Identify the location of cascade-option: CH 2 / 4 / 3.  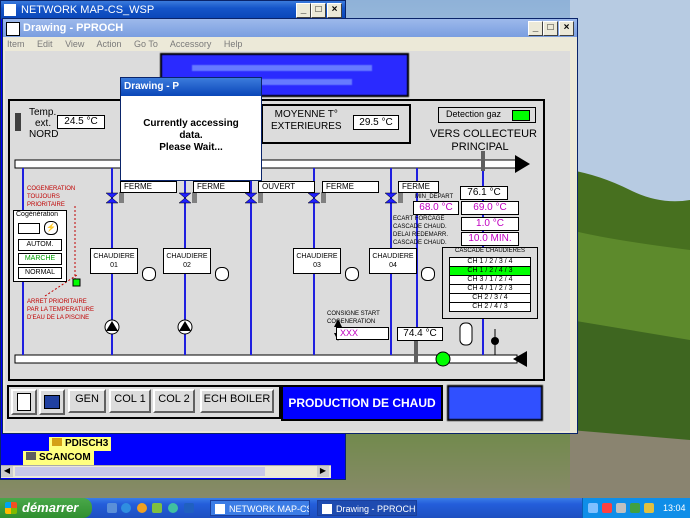
(490, 307).